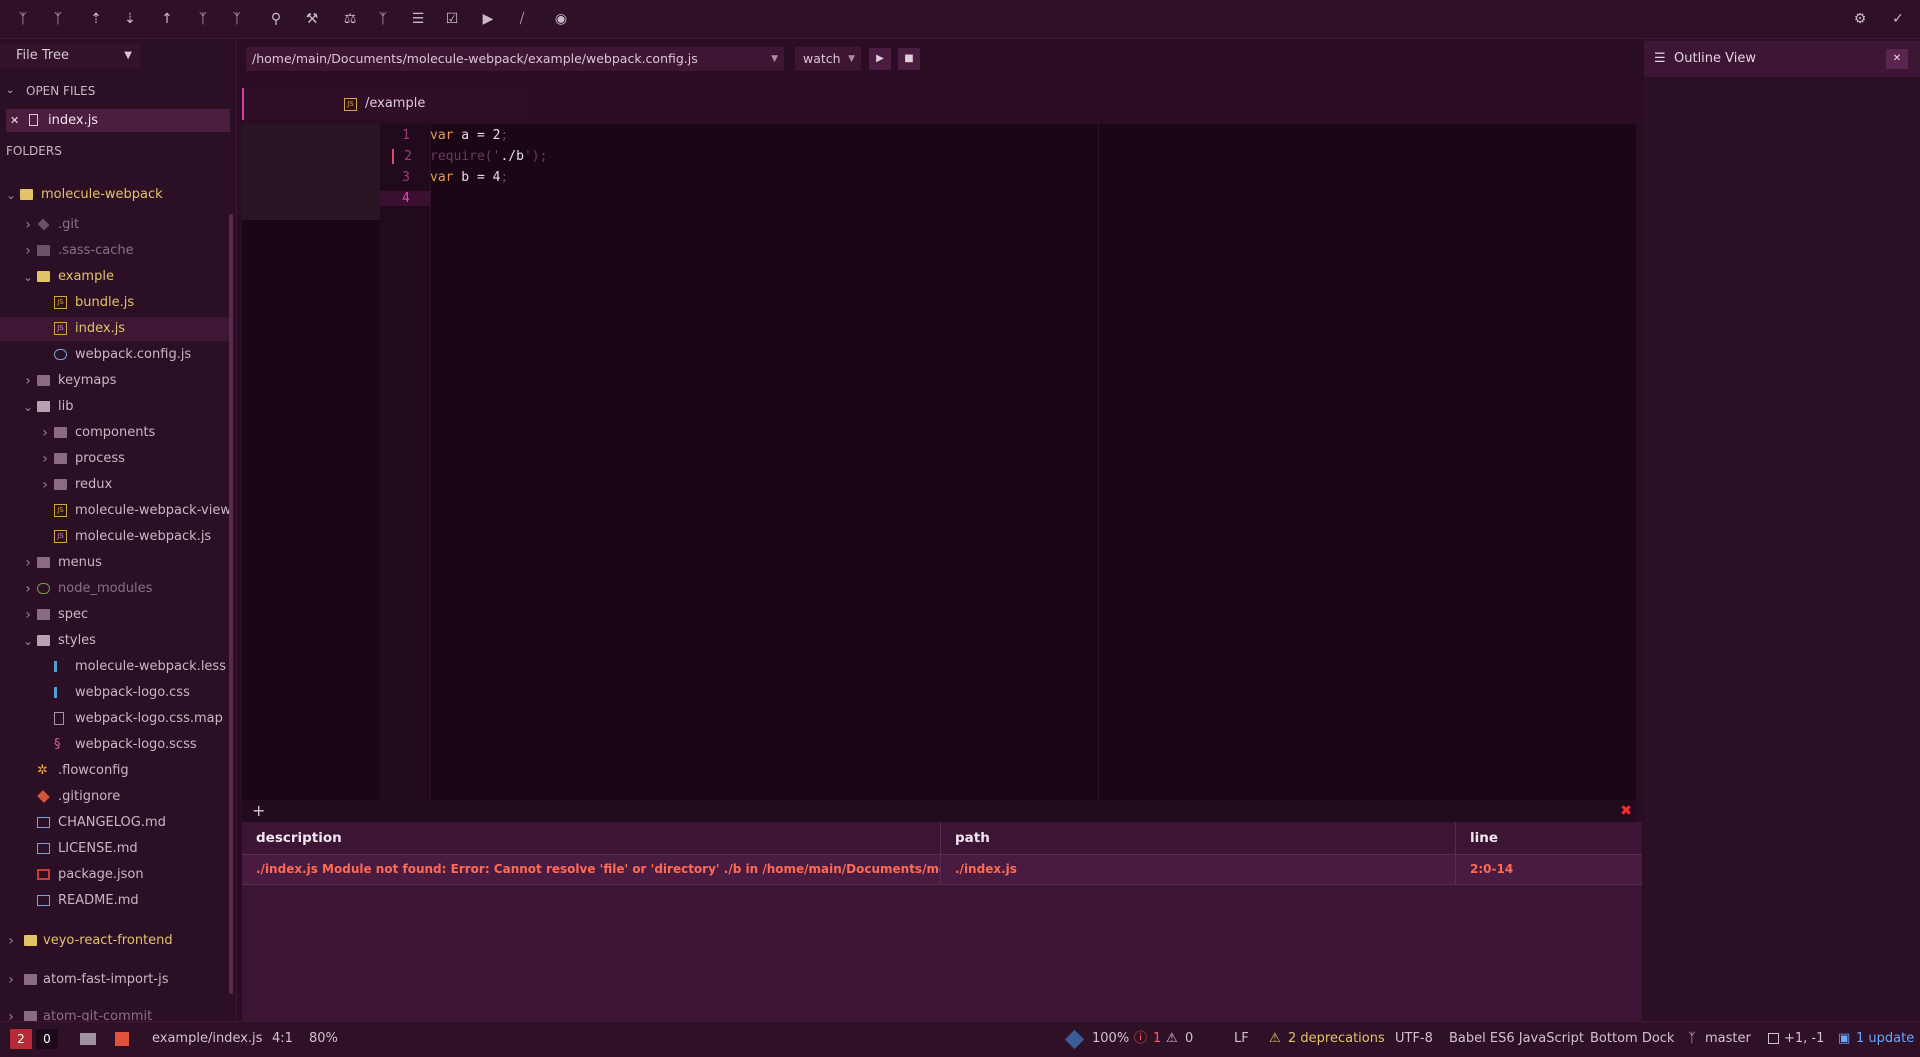  I want to click on git-branch-icon: ᛉ, so click(58, 19).